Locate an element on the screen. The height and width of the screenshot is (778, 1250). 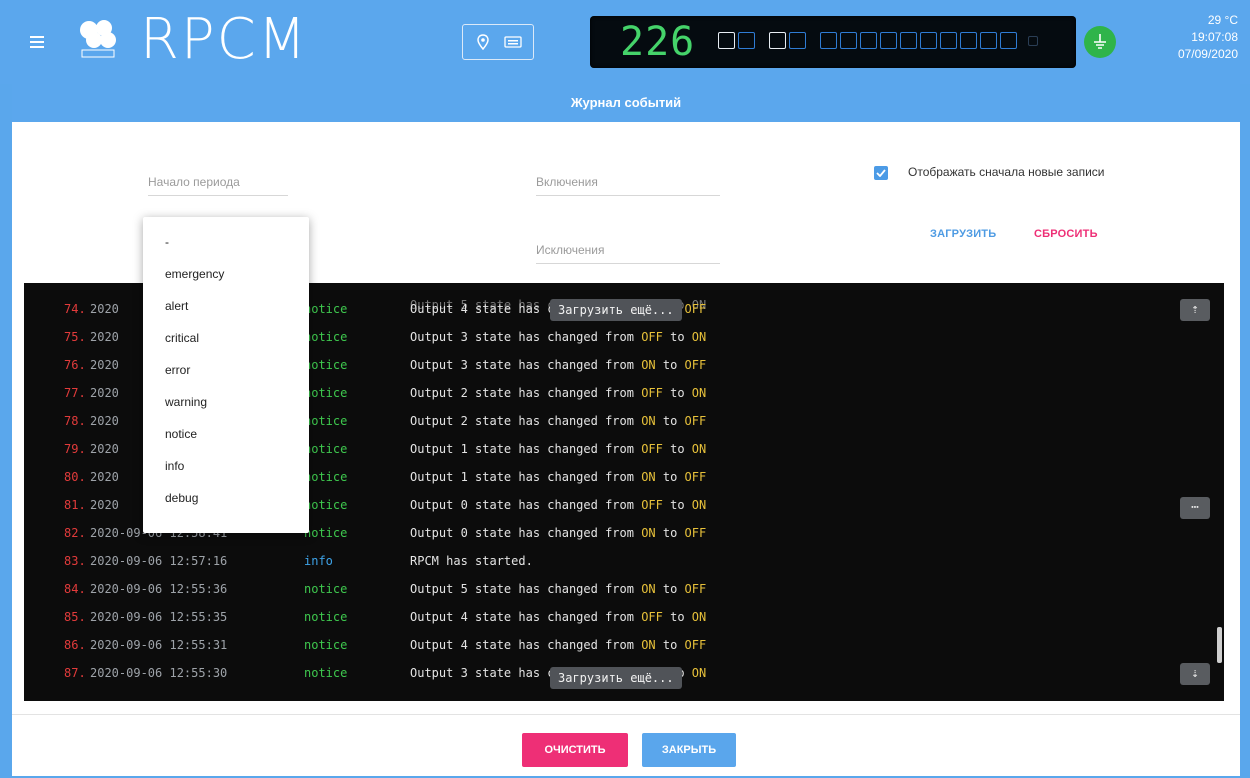
arrow-down-icon: ⇣ is located at coordinates (1195, 674).